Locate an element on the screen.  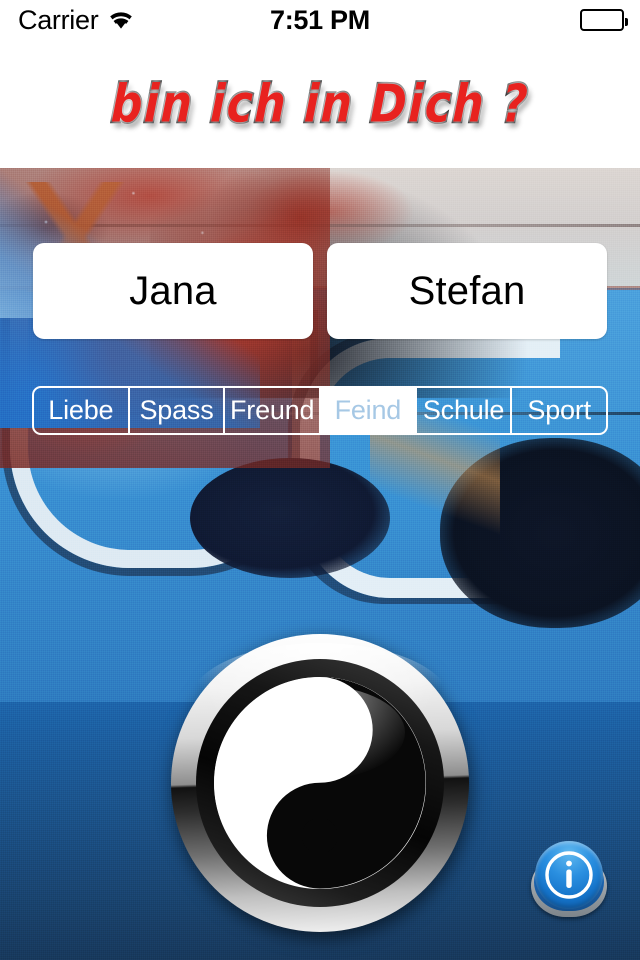
segment-feind: Feind is located at coordinates (369, 410).